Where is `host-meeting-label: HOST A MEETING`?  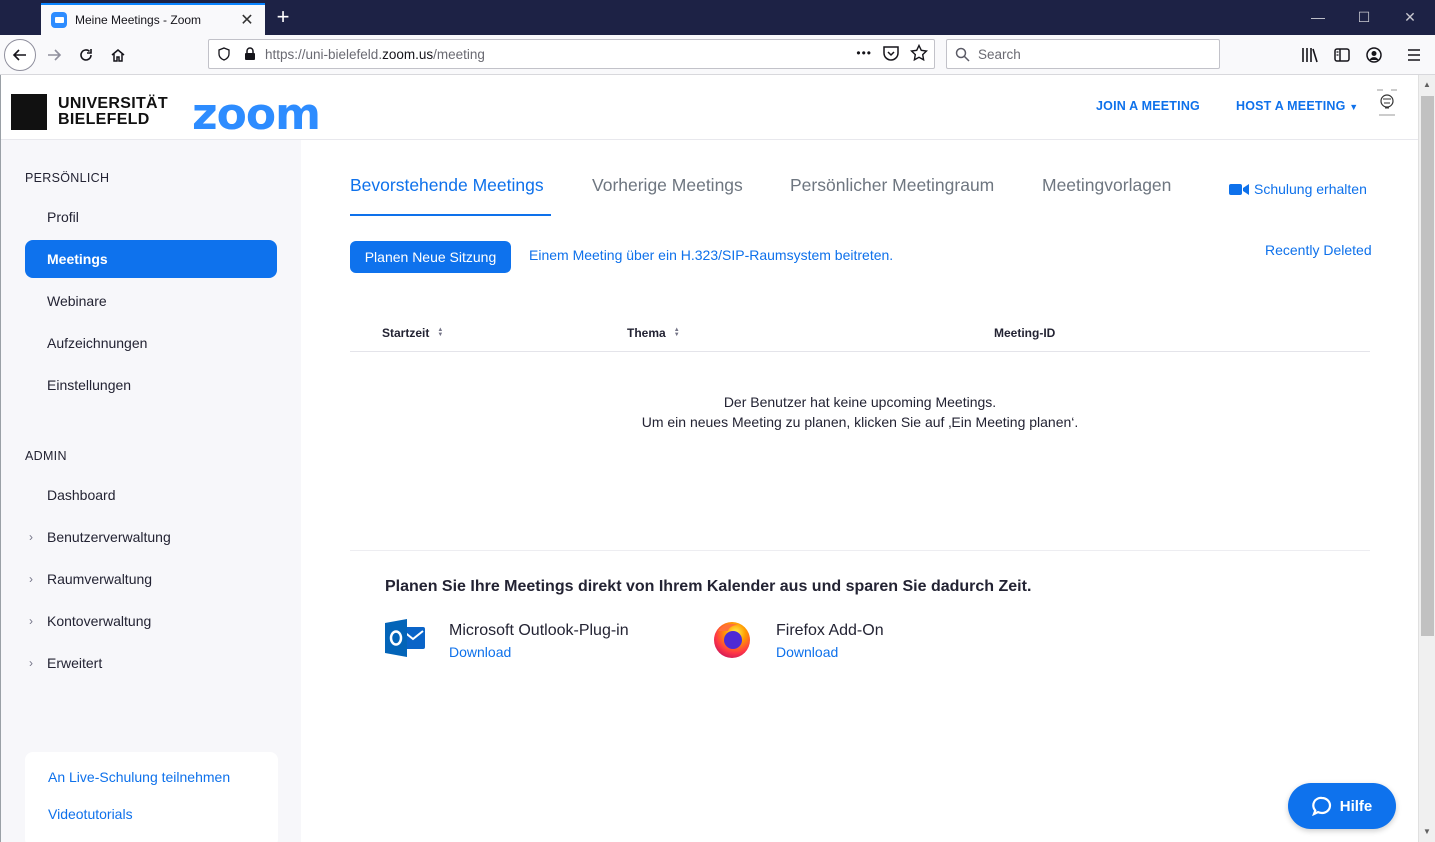
host-meeting-label: HOST A MEETING is located at coordinates (1291, 106).